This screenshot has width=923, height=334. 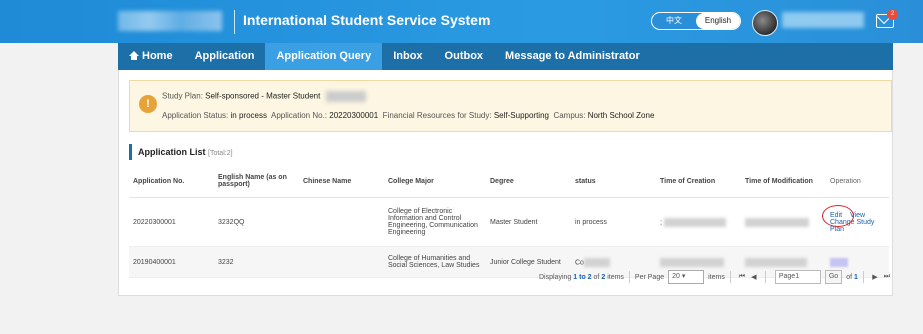 What do you see at coordinates (151, 56) in the screenshot?
I see `nav-home: Home` at bounding box center [151, 56].